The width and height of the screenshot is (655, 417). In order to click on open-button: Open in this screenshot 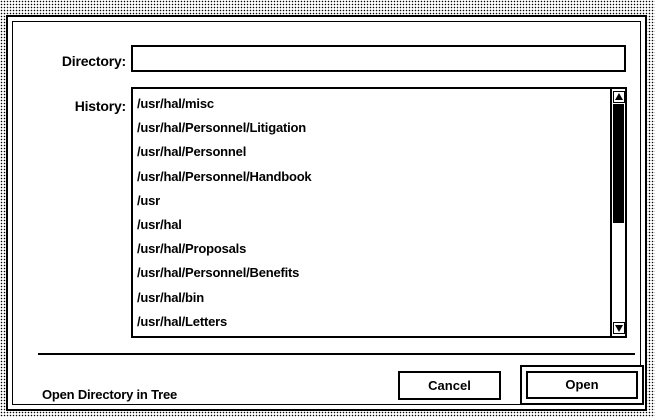, I will do `click(582, 385)`.